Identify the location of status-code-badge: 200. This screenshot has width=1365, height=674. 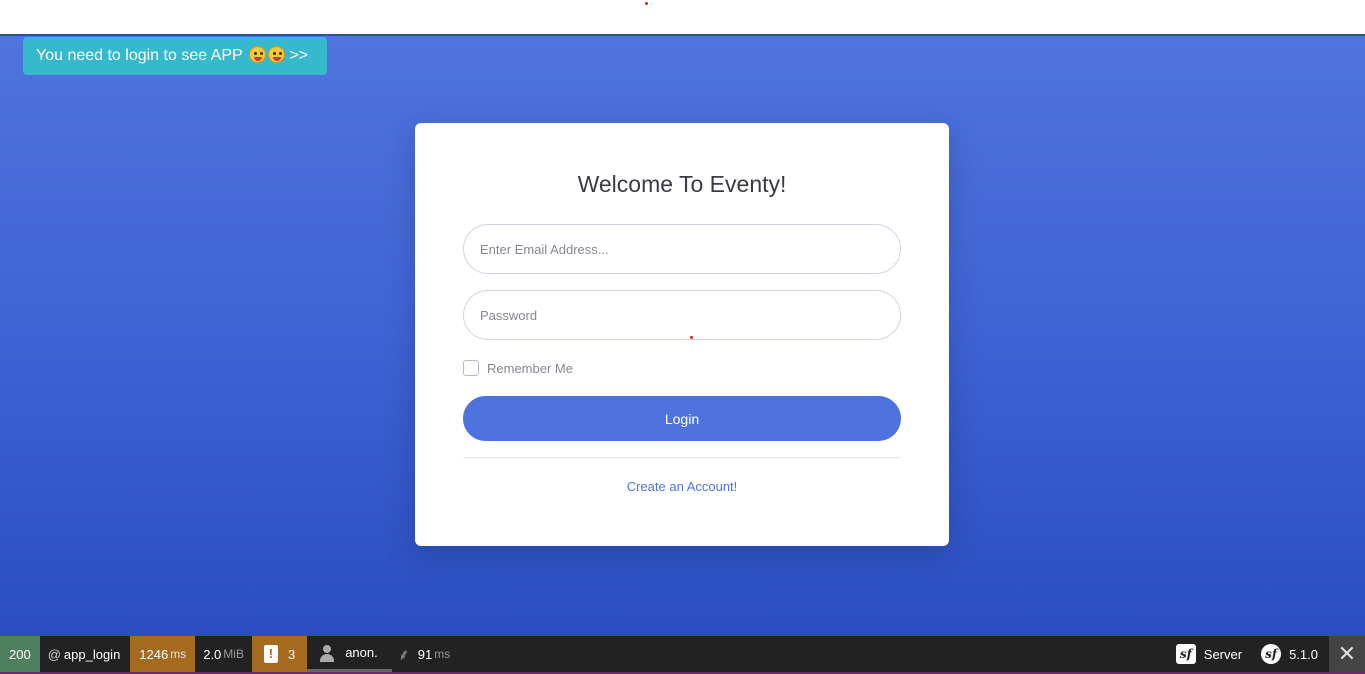
(20, 654).